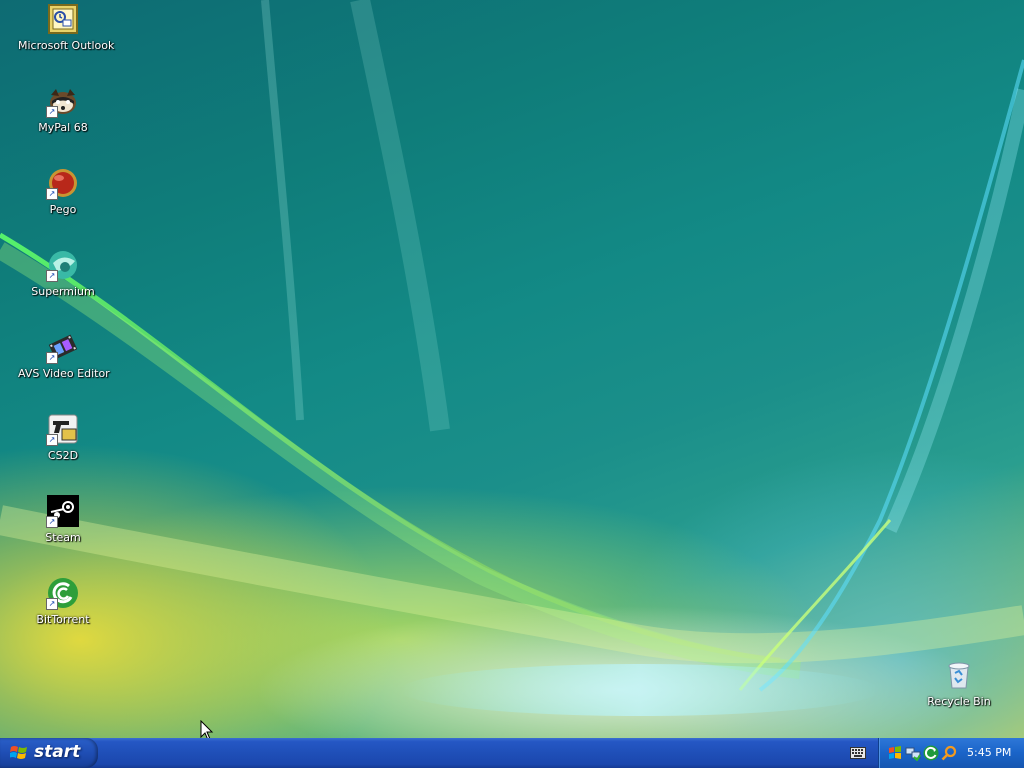 Image resolution: width=1024 pixels, height=768 pixels. Describe the element at coordinates (207, 729) in the screenshot. I see `mouse-cursor-icon` at that location.